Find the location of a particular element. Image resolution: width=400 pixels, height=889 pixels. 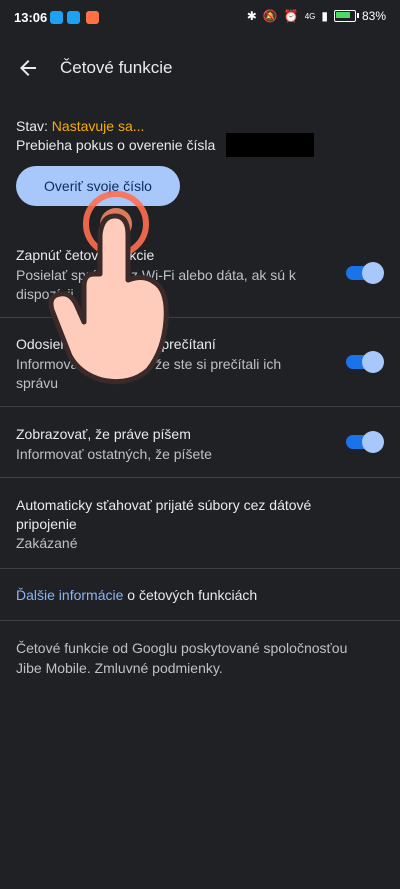

read-receipts-toggle is located at coordinates (365, 362).